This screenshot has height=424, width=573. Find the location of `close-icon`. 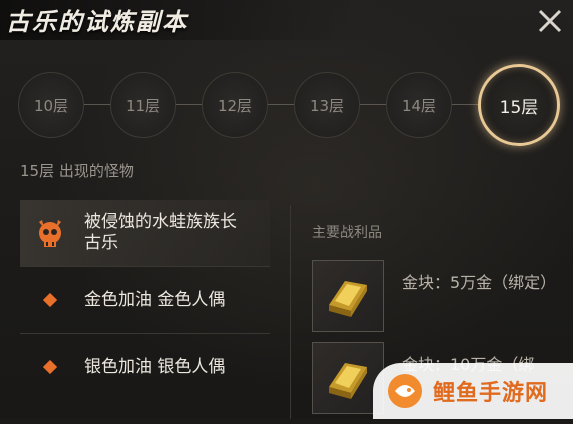

close-icon is located at coordinates (550, 21).